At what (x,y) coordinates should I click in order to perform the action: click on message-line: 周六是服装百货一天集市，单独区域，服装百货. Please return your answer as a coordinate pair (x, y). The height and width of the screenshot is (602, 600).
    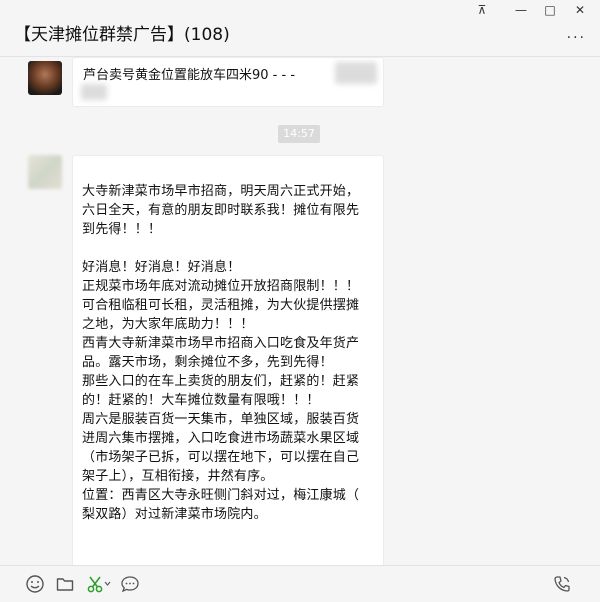
    Looking at the image, I should click on (221, 419).